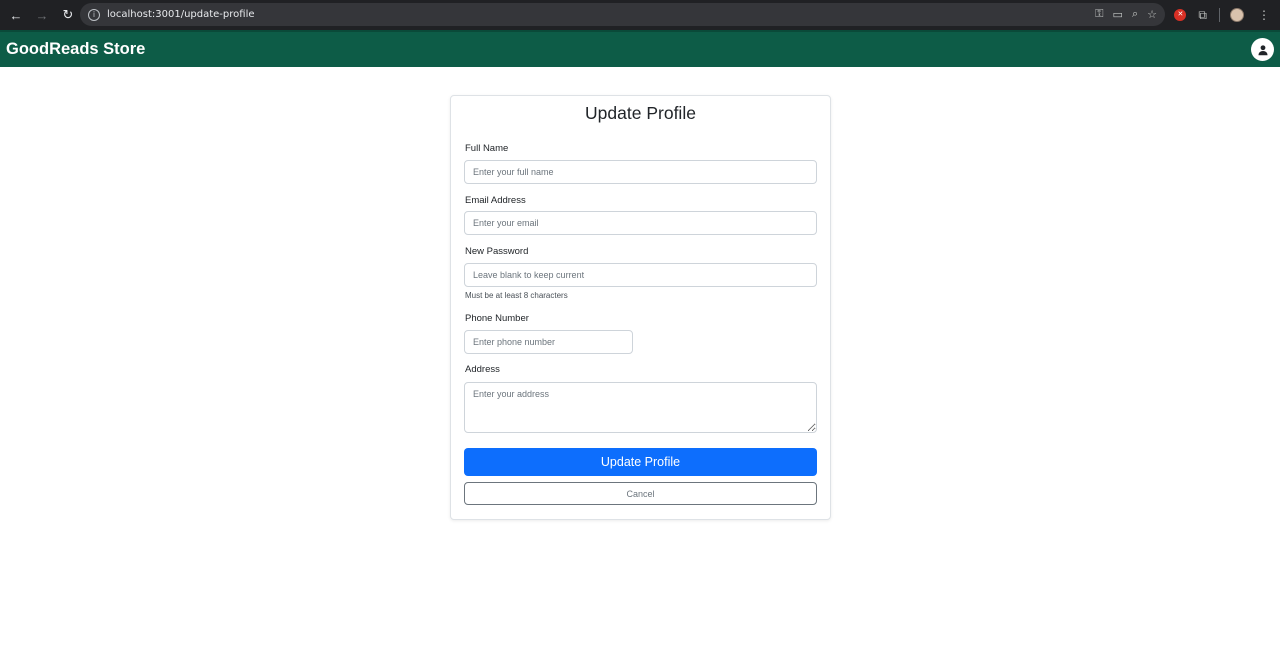  I want to click on email-input, so click(640, 223).